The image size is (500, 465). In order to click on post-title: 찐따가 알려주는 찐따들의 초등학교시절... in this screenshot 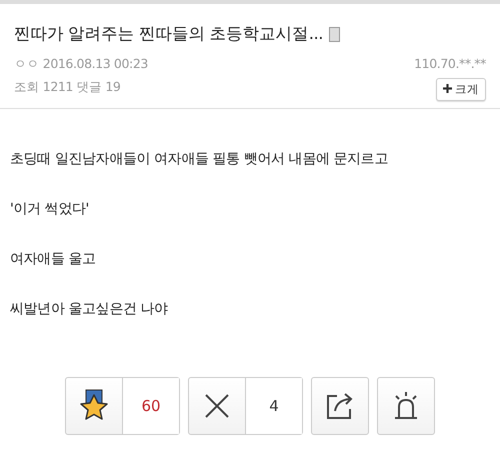, I will do `click(168, 34)`.